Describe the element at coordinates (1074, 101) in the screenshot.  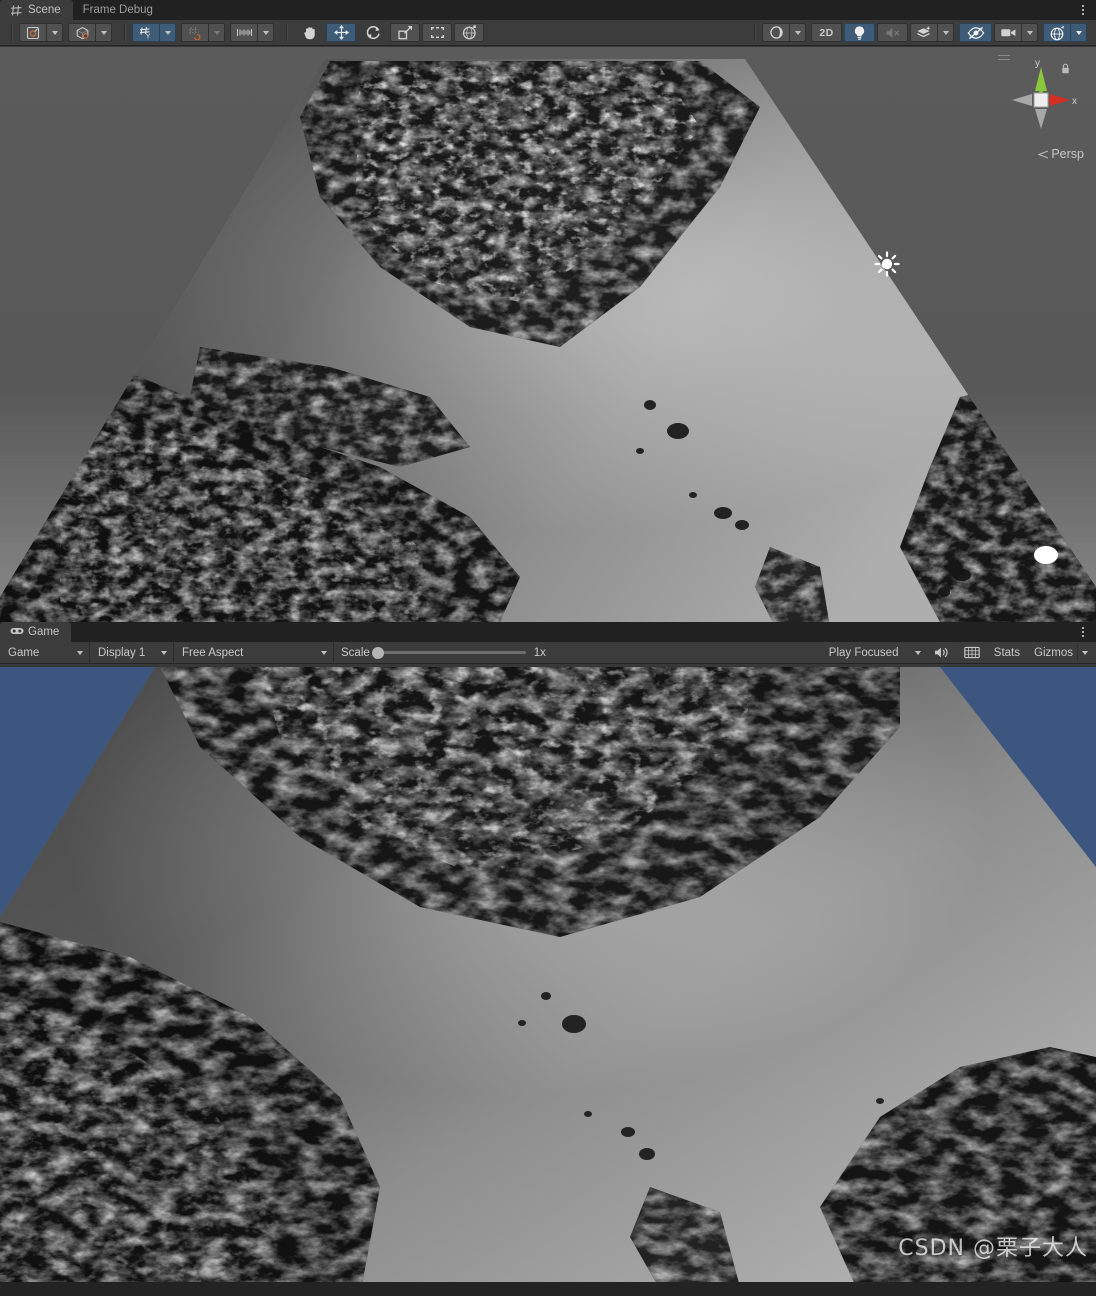
I see `svg-text: x` at that location.